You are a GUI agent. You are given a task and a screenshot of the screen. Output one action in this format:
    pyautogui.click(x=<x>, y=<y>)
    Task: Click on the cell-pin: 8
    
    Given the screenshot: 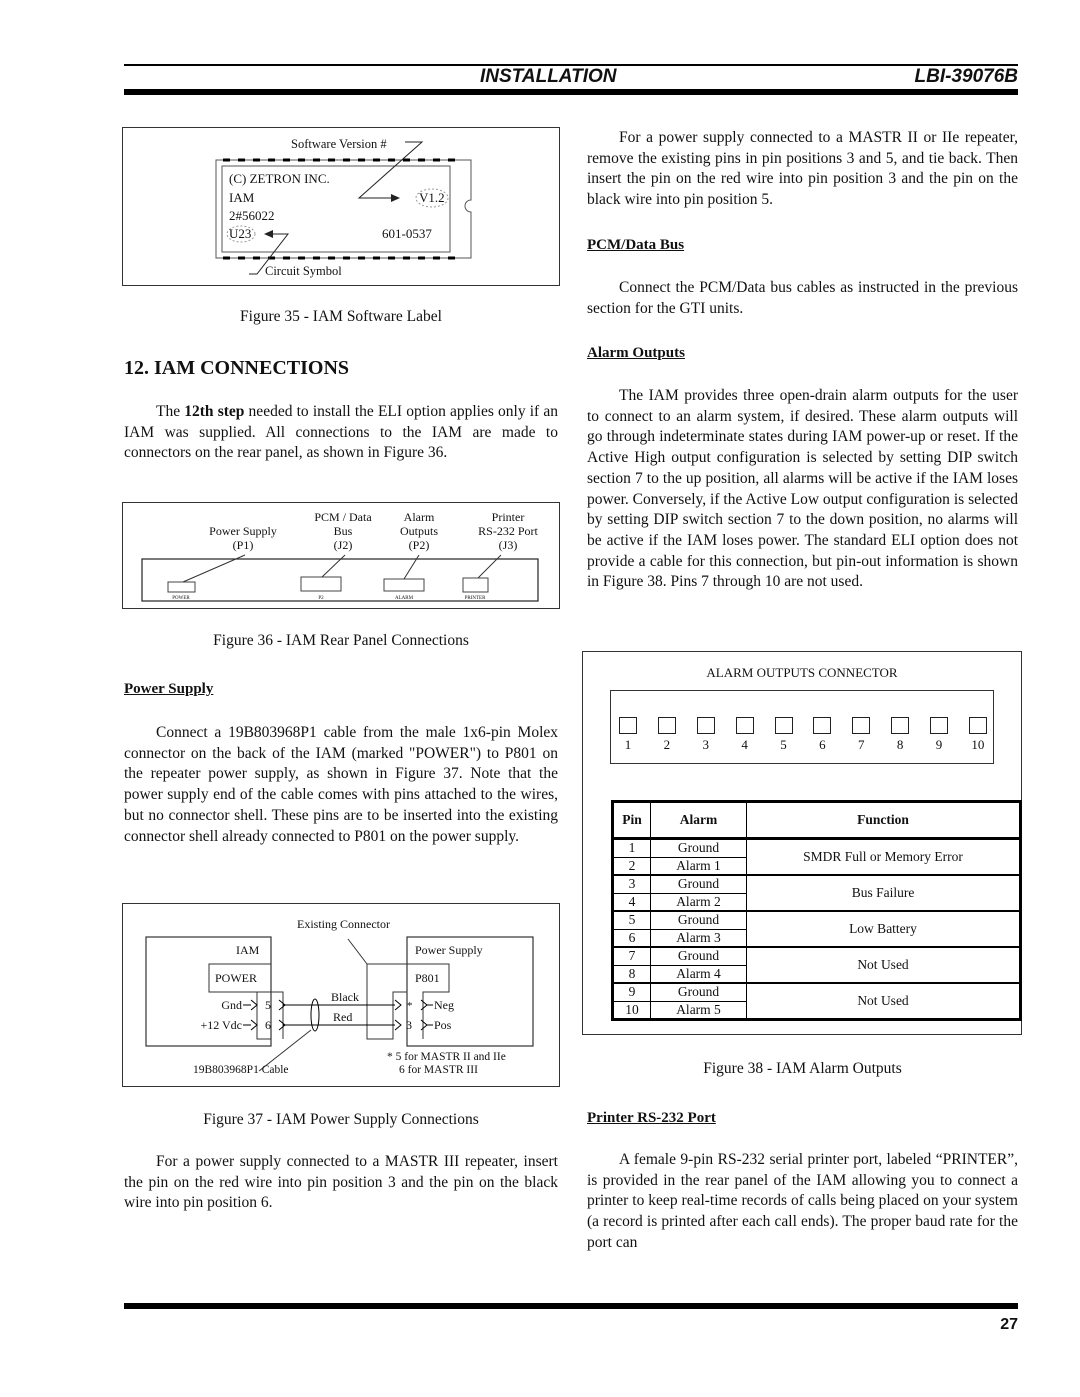 What is the action you would take?
    pyautogui.click(x=631, y=974)
    